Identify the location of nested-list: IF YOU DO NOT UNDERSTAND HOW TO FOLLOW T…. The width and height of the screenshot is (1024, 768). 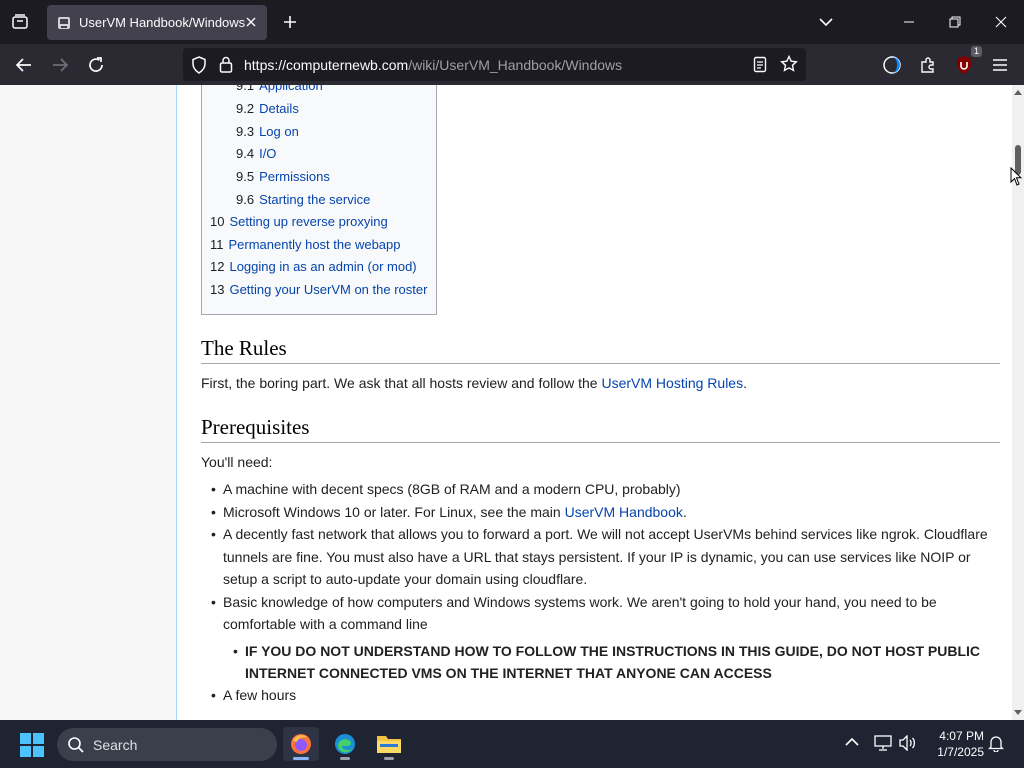
(612, 662).